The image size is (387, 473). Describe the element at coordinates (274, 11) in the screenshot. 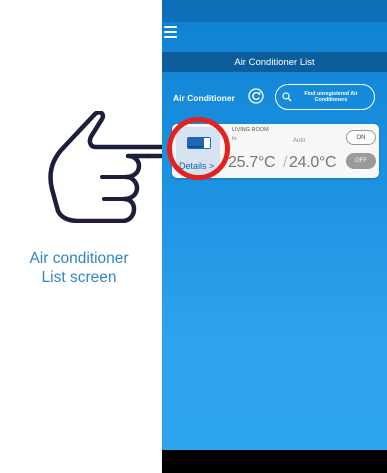

I see `status-bar` at that location.